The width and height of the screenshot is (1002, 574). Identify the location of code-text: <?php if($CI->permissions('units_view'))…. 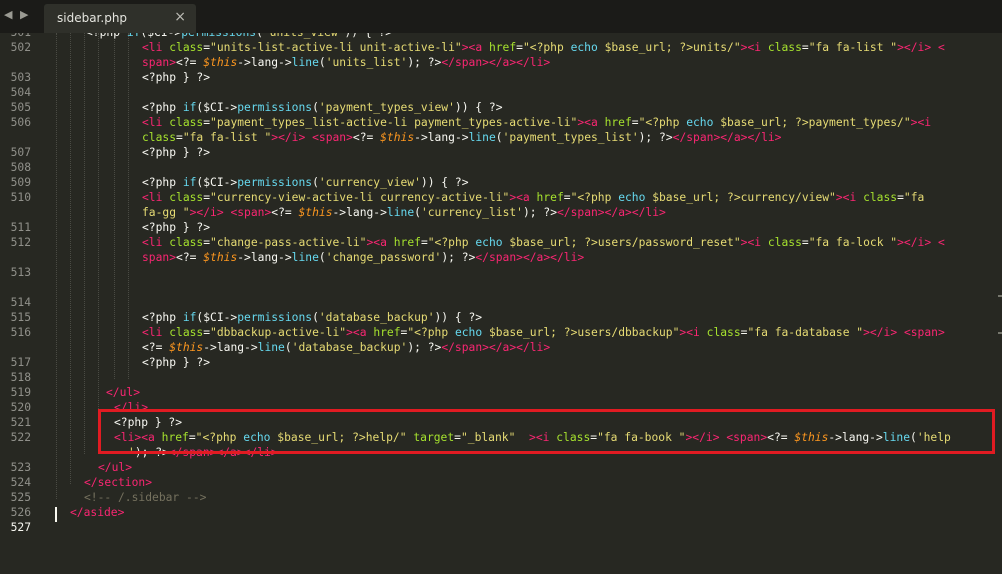
(239, 36).